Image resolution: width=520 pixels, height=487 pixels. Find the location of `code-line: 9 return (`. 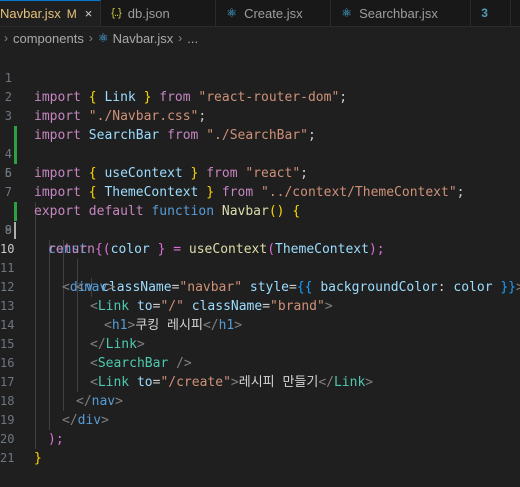

code-line: 9 return ( is located at coordinates (260, 229).